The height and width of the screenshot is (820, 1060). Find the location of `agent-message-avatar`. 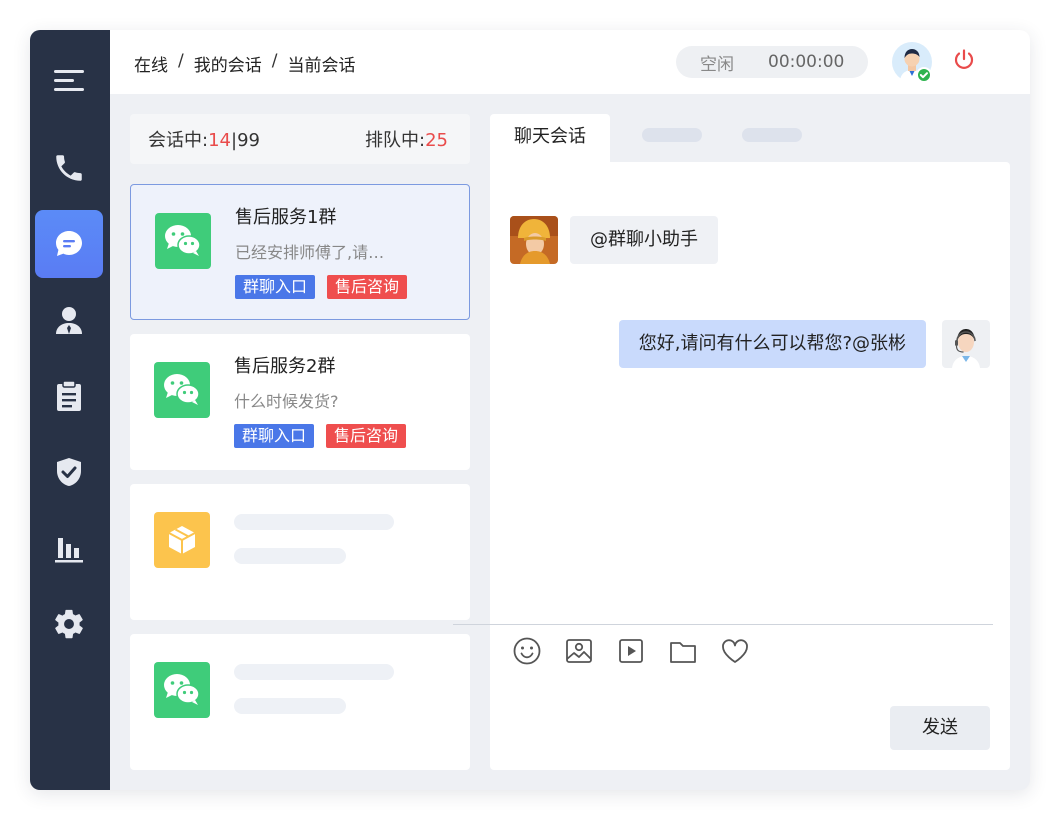

agent-message-avatar is located at coordinates (966, 344).